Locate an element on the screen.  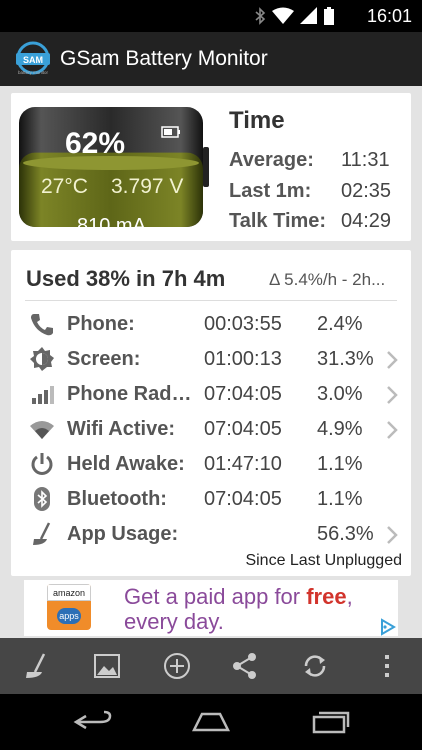
ad-icon-top-text: amazon is located at coordinates (69, 592).